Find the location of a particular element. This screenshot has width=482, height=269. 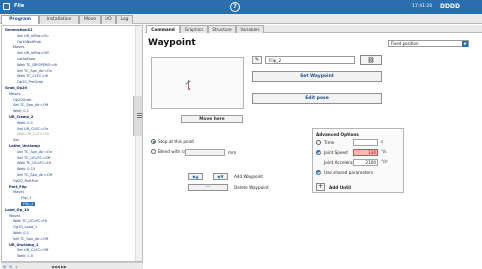

tree-node-label: Flip_1 is located at coordinates (26, 198).